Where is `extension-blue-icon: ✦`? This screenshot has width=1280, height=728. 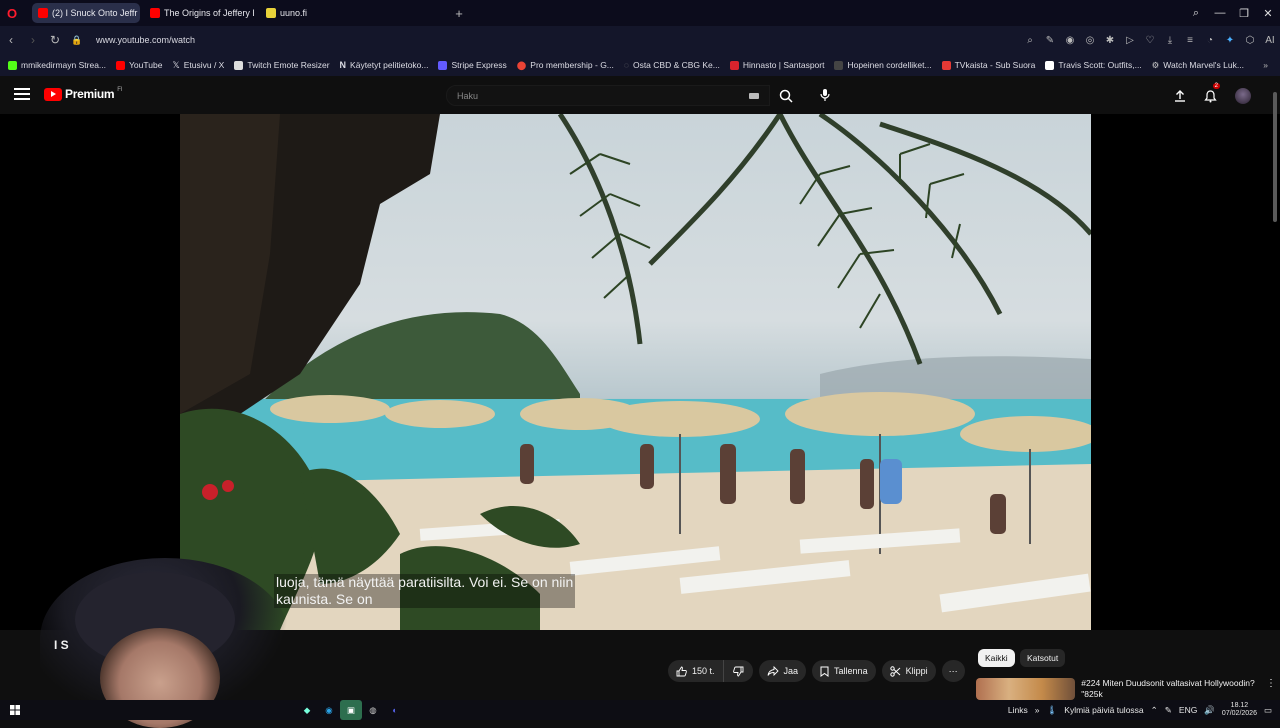 extension-blue-icon: ✦ is located at coordinates (1230, 40).